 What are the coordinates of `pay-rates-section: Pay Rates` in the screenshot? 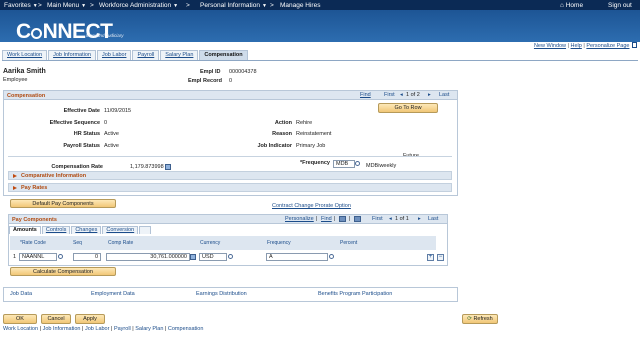 It's located at (230, 187).